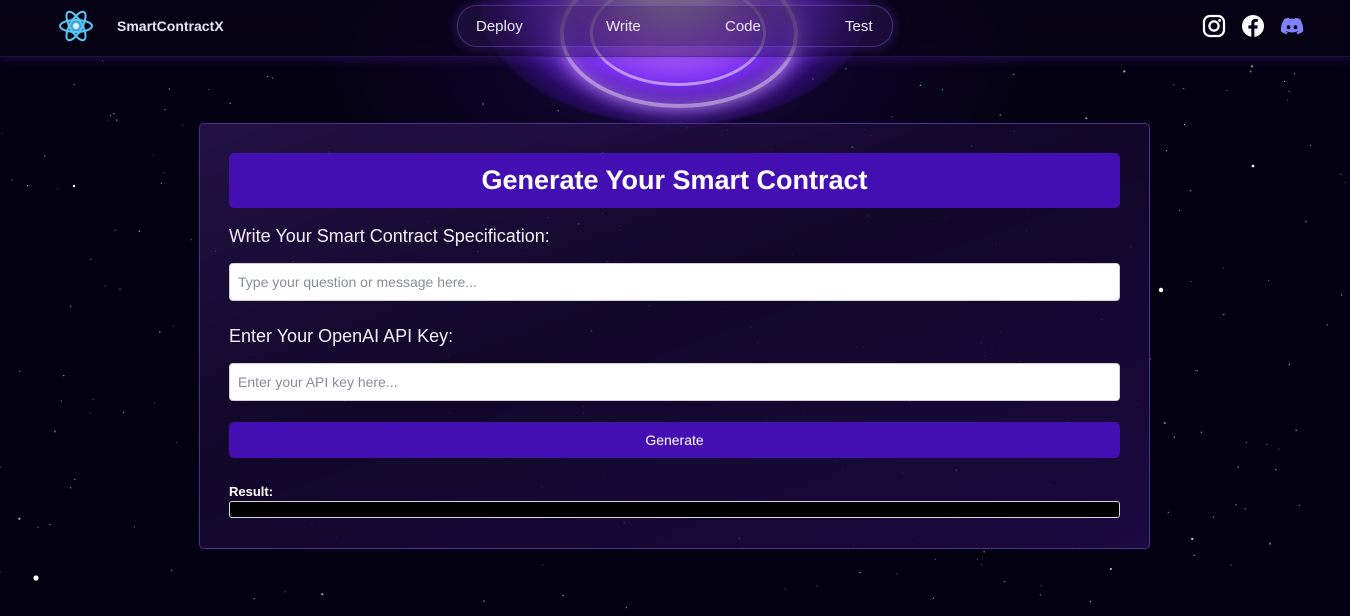 The width and height of the screenshot is (1350, 616). I want to click on discord-icon, so click(1292, 26).